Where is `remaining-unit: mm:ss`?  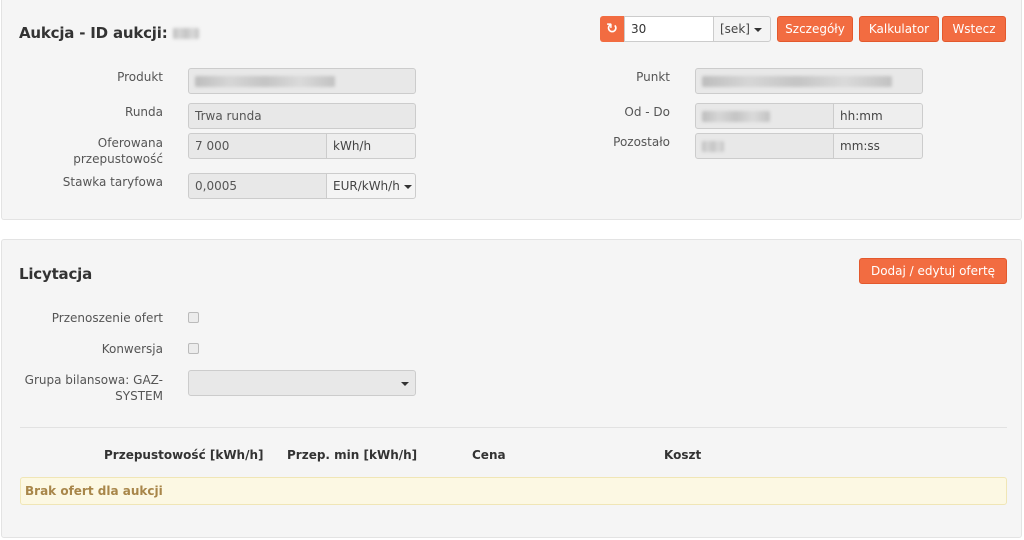
remaining-unit: mm:ss is located at coordinates (878, 146).